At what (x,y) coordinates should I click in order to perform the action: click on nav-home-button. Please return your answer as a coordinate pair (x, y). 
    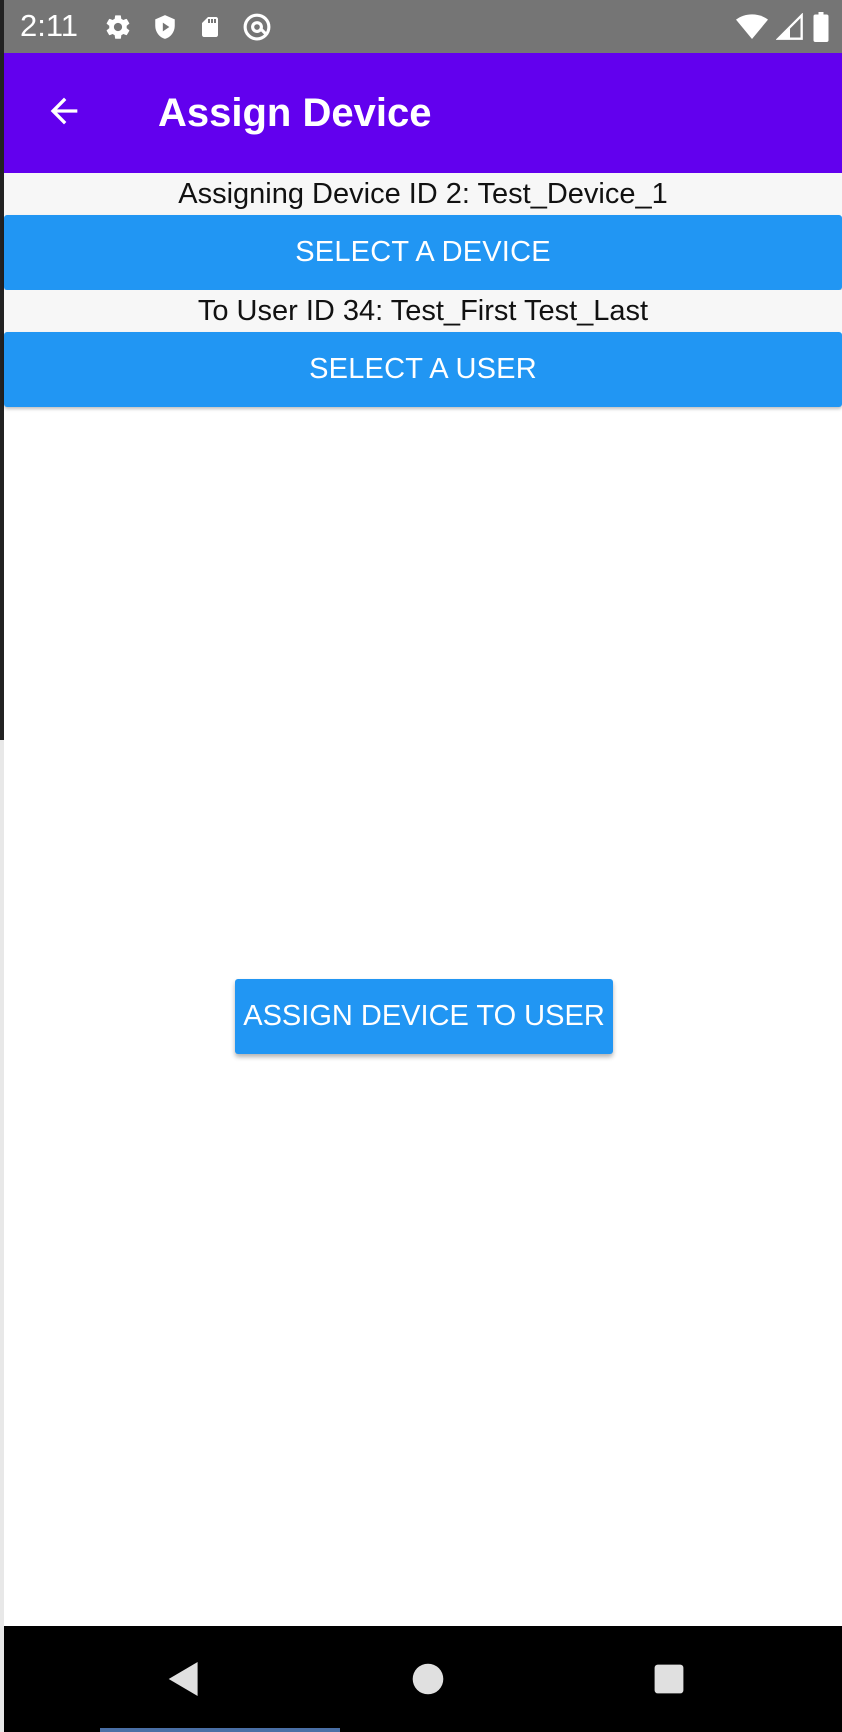
    Looking at the image, I should click on (428, 1681).